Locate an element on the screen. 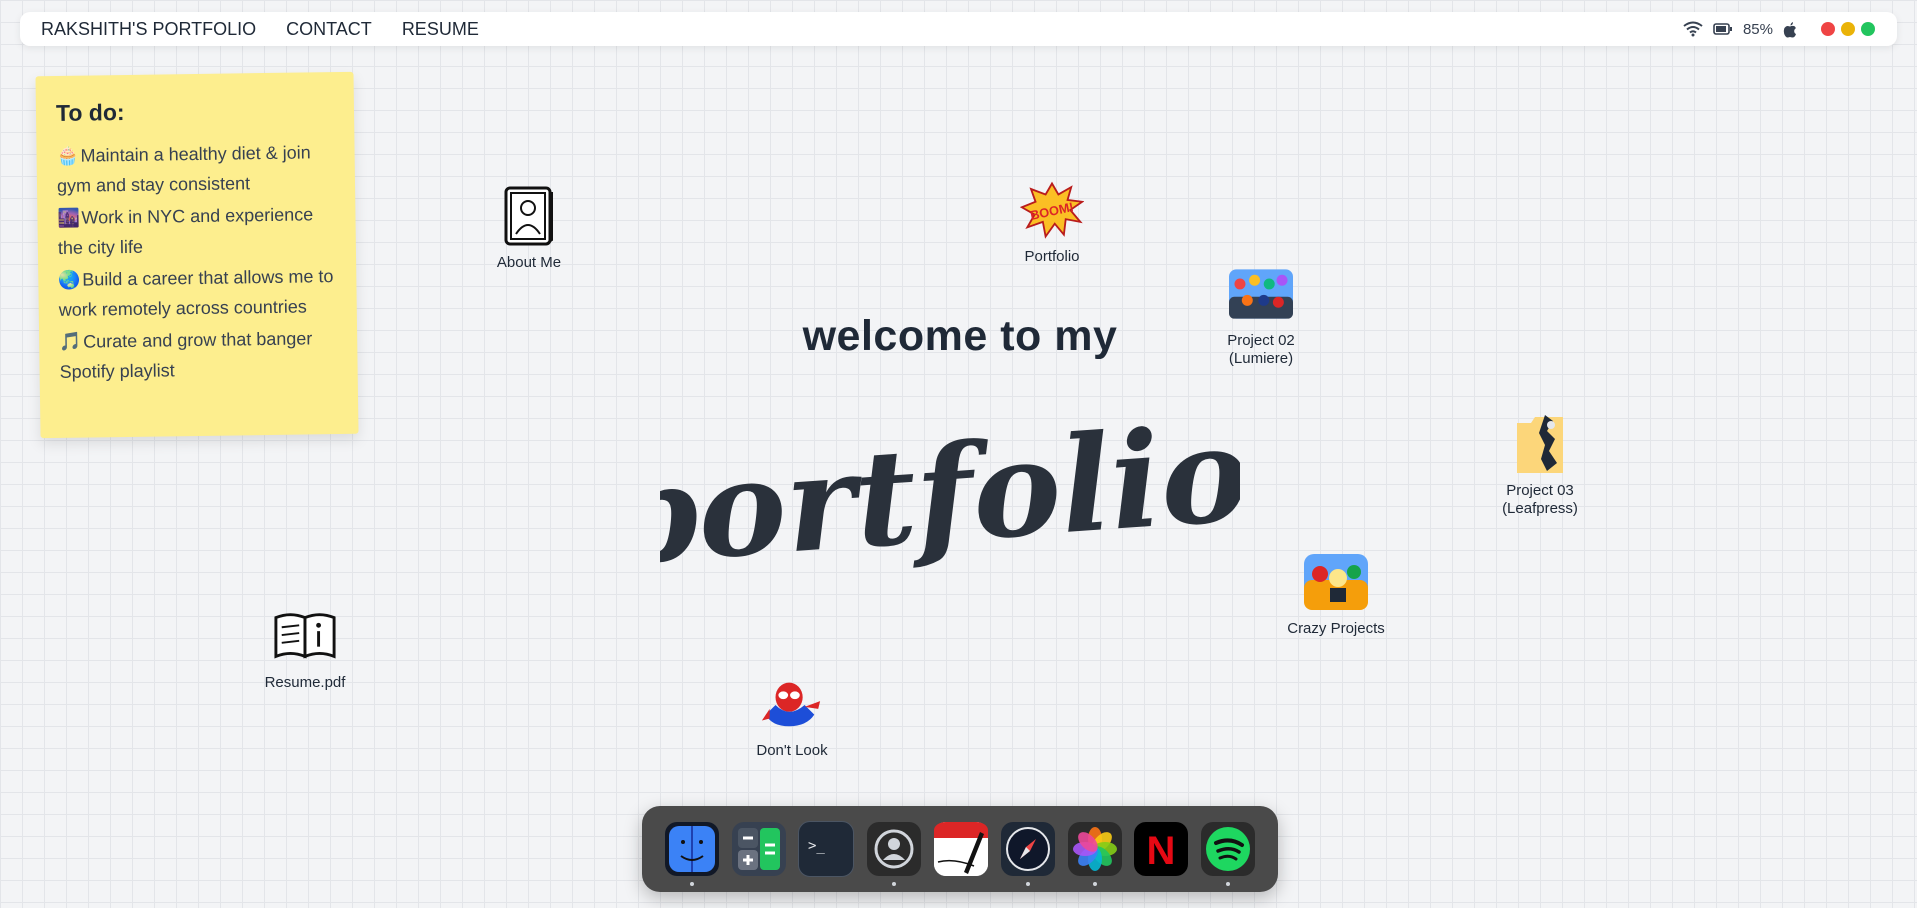 This screenshot has height=908, width=1917. project-03-folder: Project 03 (Leafpress) is located at coordinates (1540, 465).